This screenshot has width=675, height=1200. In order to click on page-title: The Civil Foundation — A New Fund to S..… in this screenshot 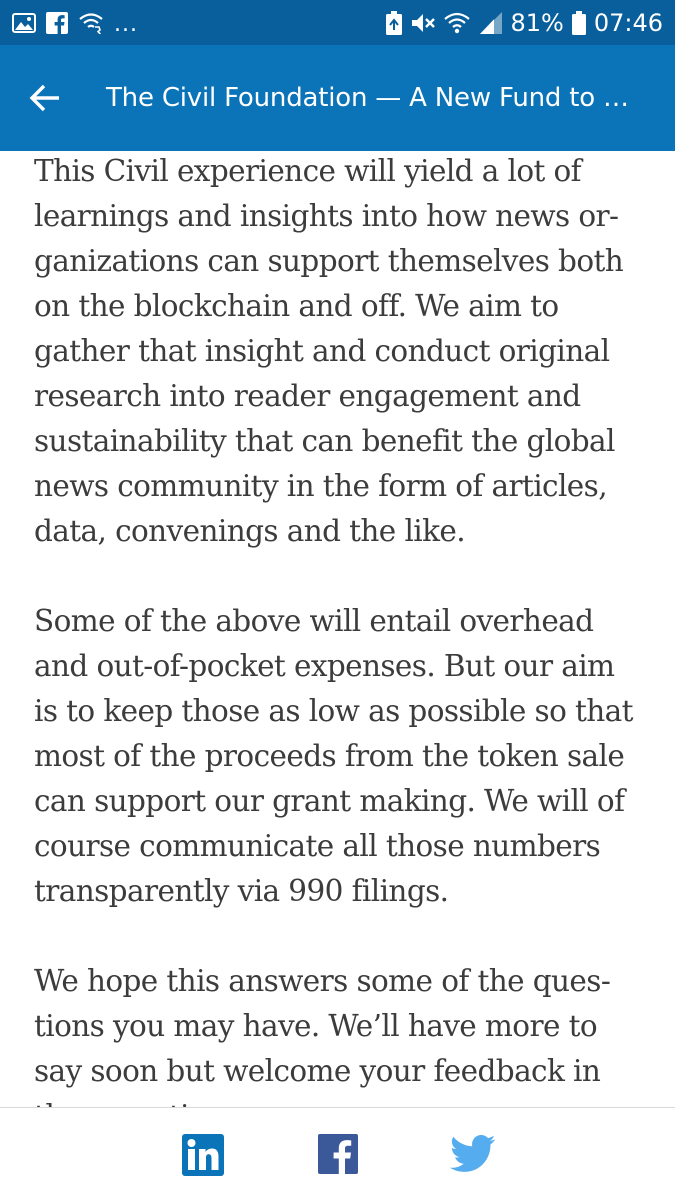, I will do `click(372, 98)`.